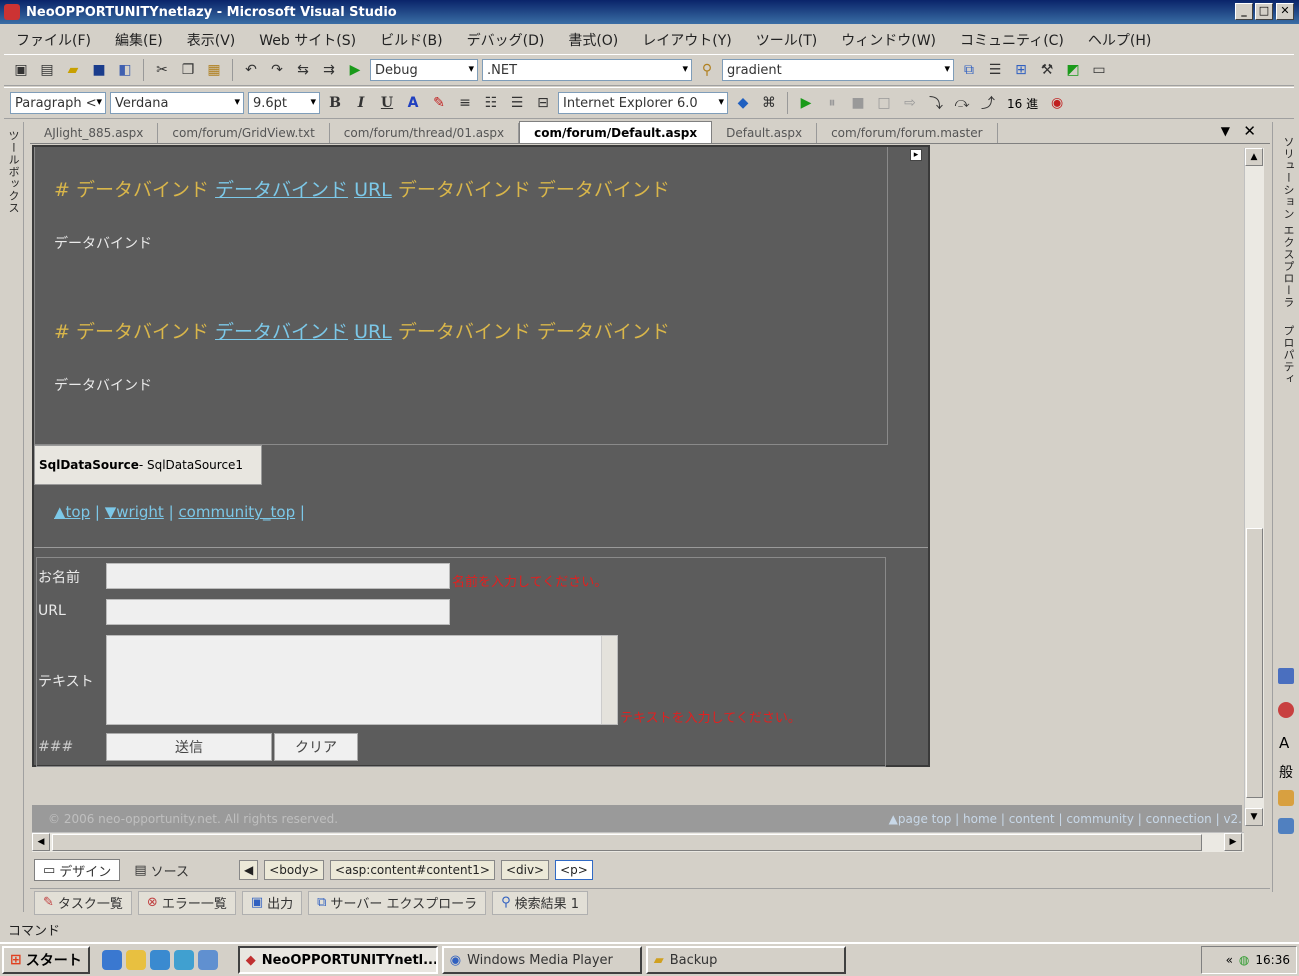 Image resolution: width=1299 pixels, height=976 pixels. What do you see at coordinates (188, 70) in the screenshot?
I see `copy-icon: ❐` at bounding box center [188, 70].